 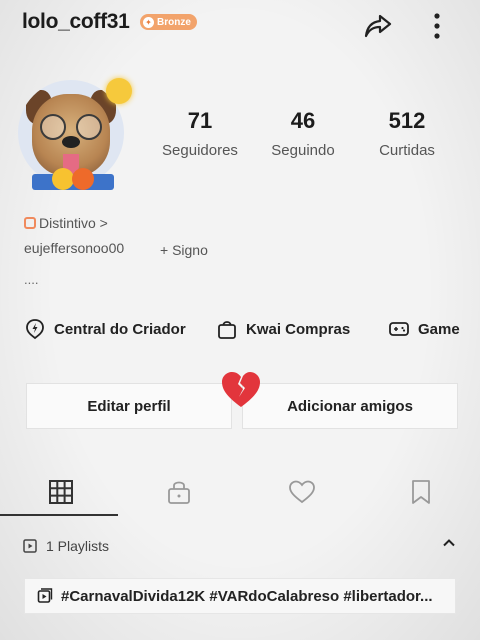 I want to click on distintivo-link: Distintivo >, so click(x=66, y=223).